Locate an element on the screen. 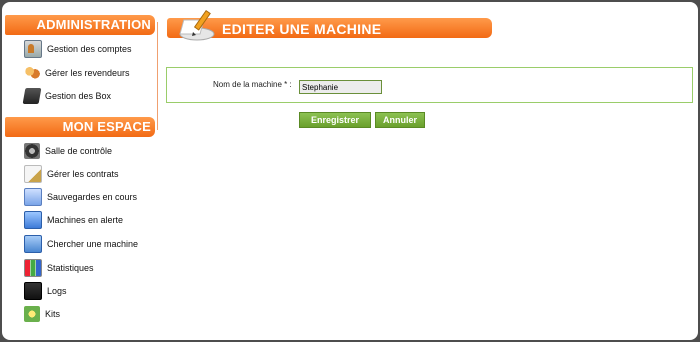  sidebar-item-chercher-machine: Chercher une machine is located at coordinates (81, 244).